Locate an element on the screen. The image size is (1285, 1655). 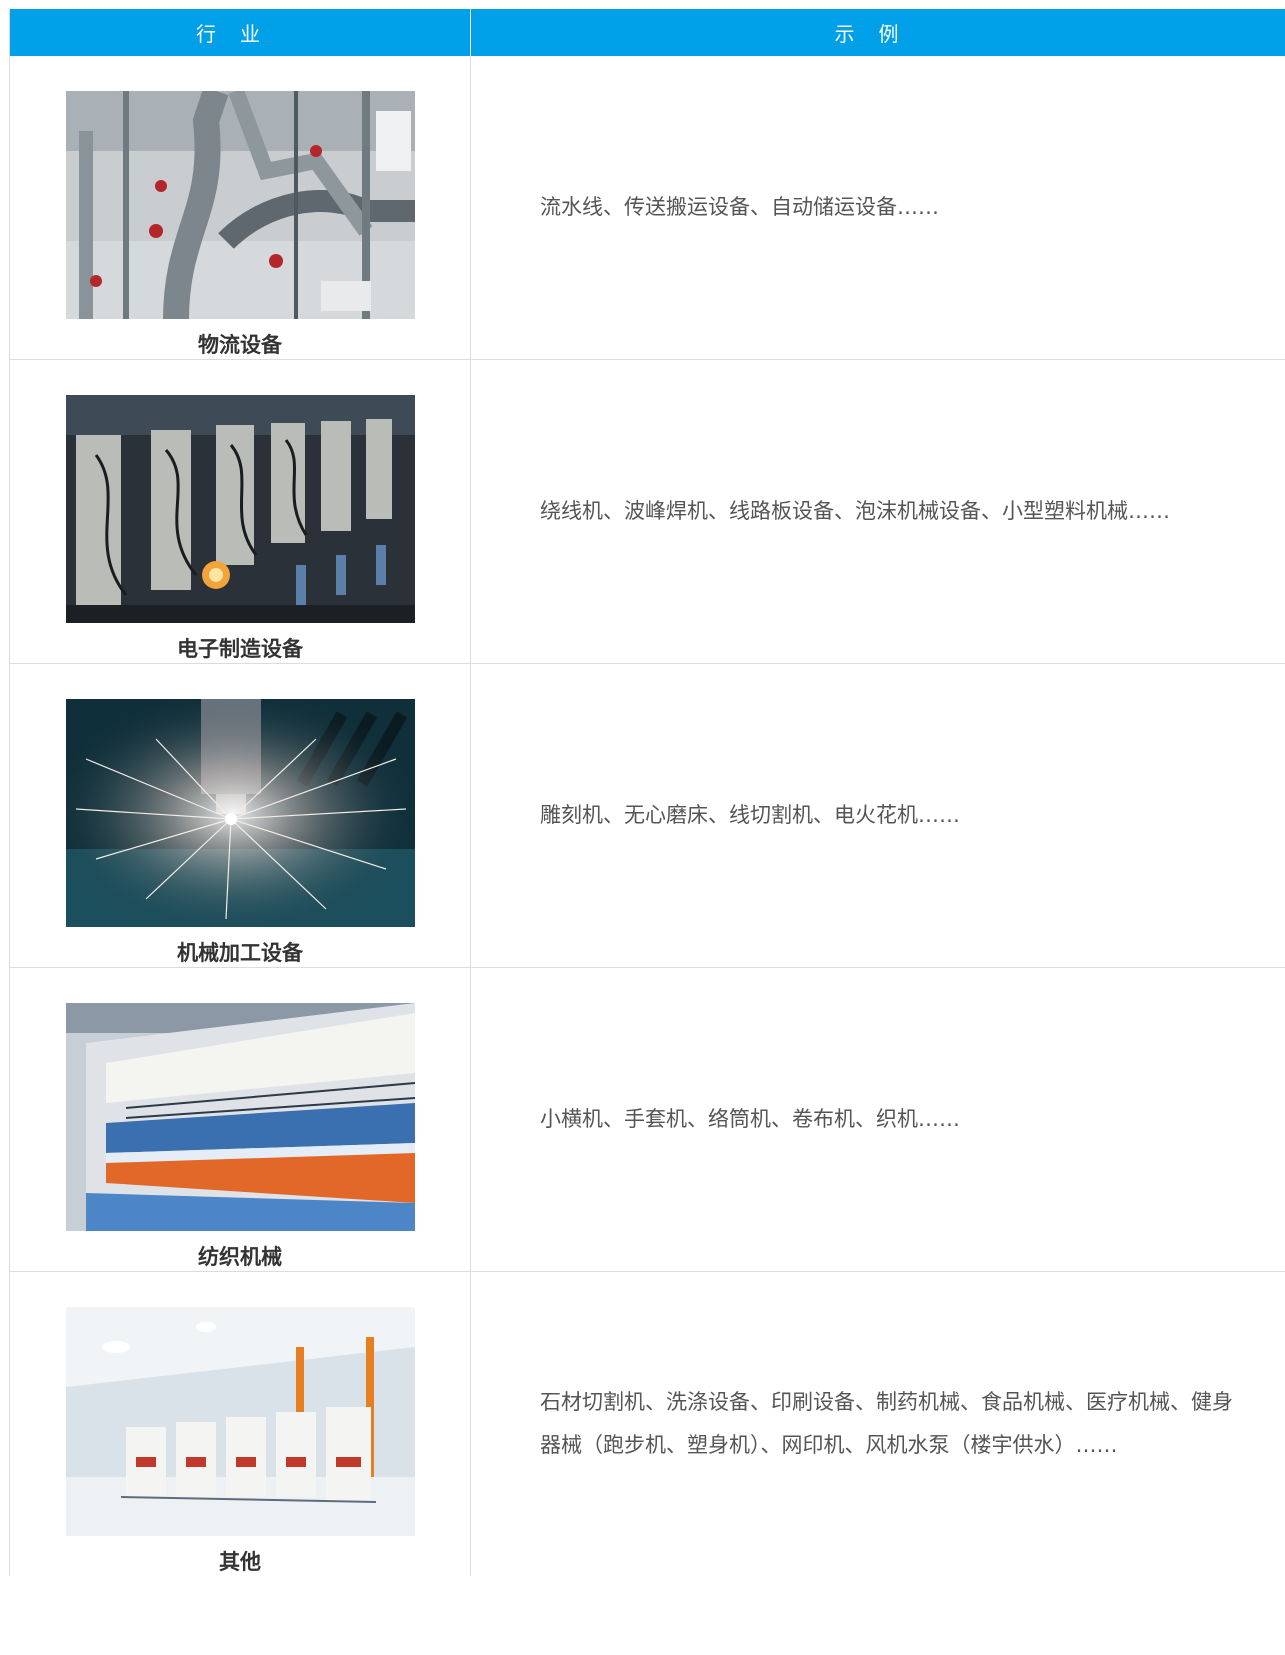
industry-cell: 机械加工设备 is located at coordinates (240, 815).